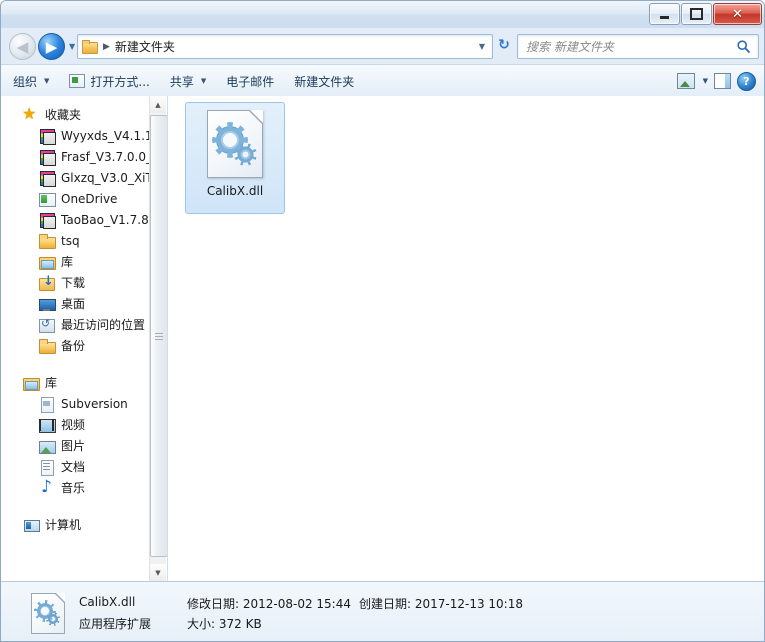 The height and width of the screenshot is (642, 765). I want to click on breadcrumb-path: 新建文件夹, so click(145, 46).